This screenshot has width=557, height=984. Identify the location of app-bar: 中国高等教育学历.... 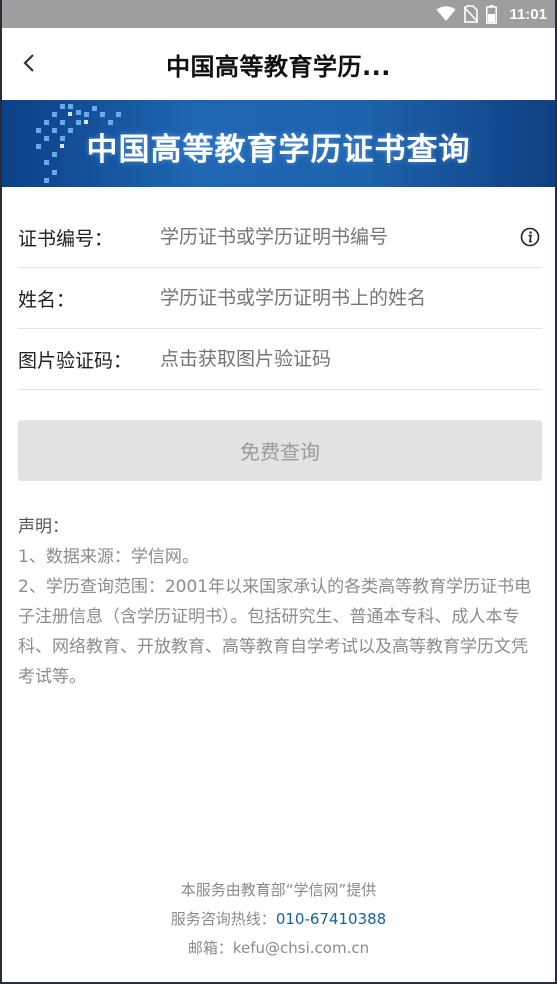
(278, 64).